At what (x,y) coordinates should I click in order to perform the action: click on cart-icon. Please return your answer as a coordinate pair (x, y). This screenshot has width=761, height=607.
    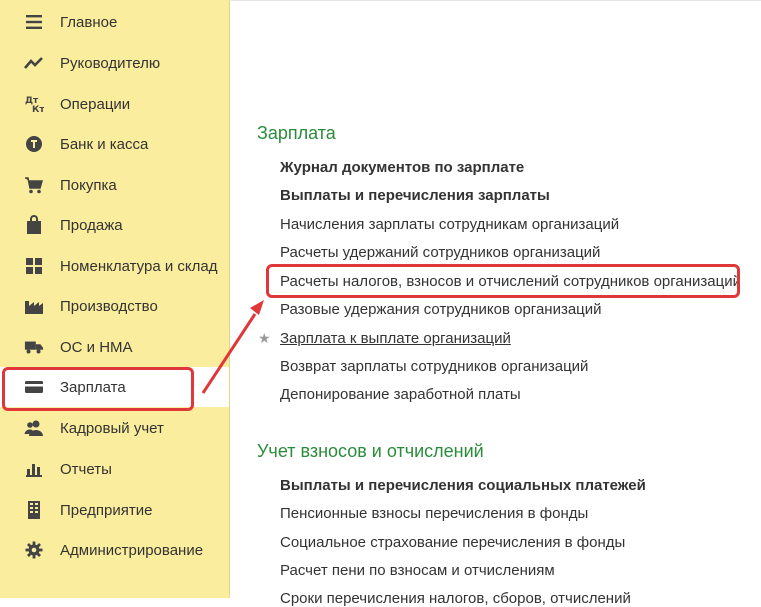
    Looking at the image, I should click on (34, 185).